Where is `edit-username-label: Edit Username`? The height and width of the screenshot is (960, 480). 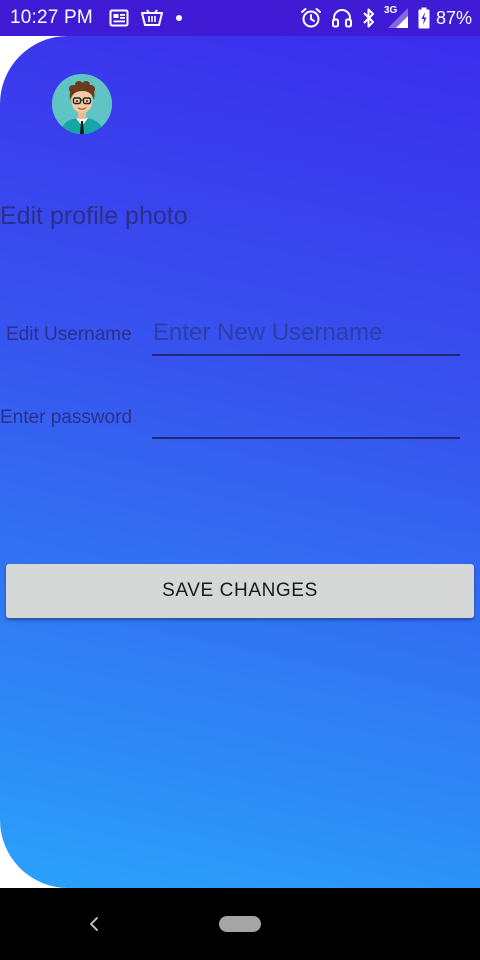
edit-username-label: Edit Username is located at coordinates (69, 334).